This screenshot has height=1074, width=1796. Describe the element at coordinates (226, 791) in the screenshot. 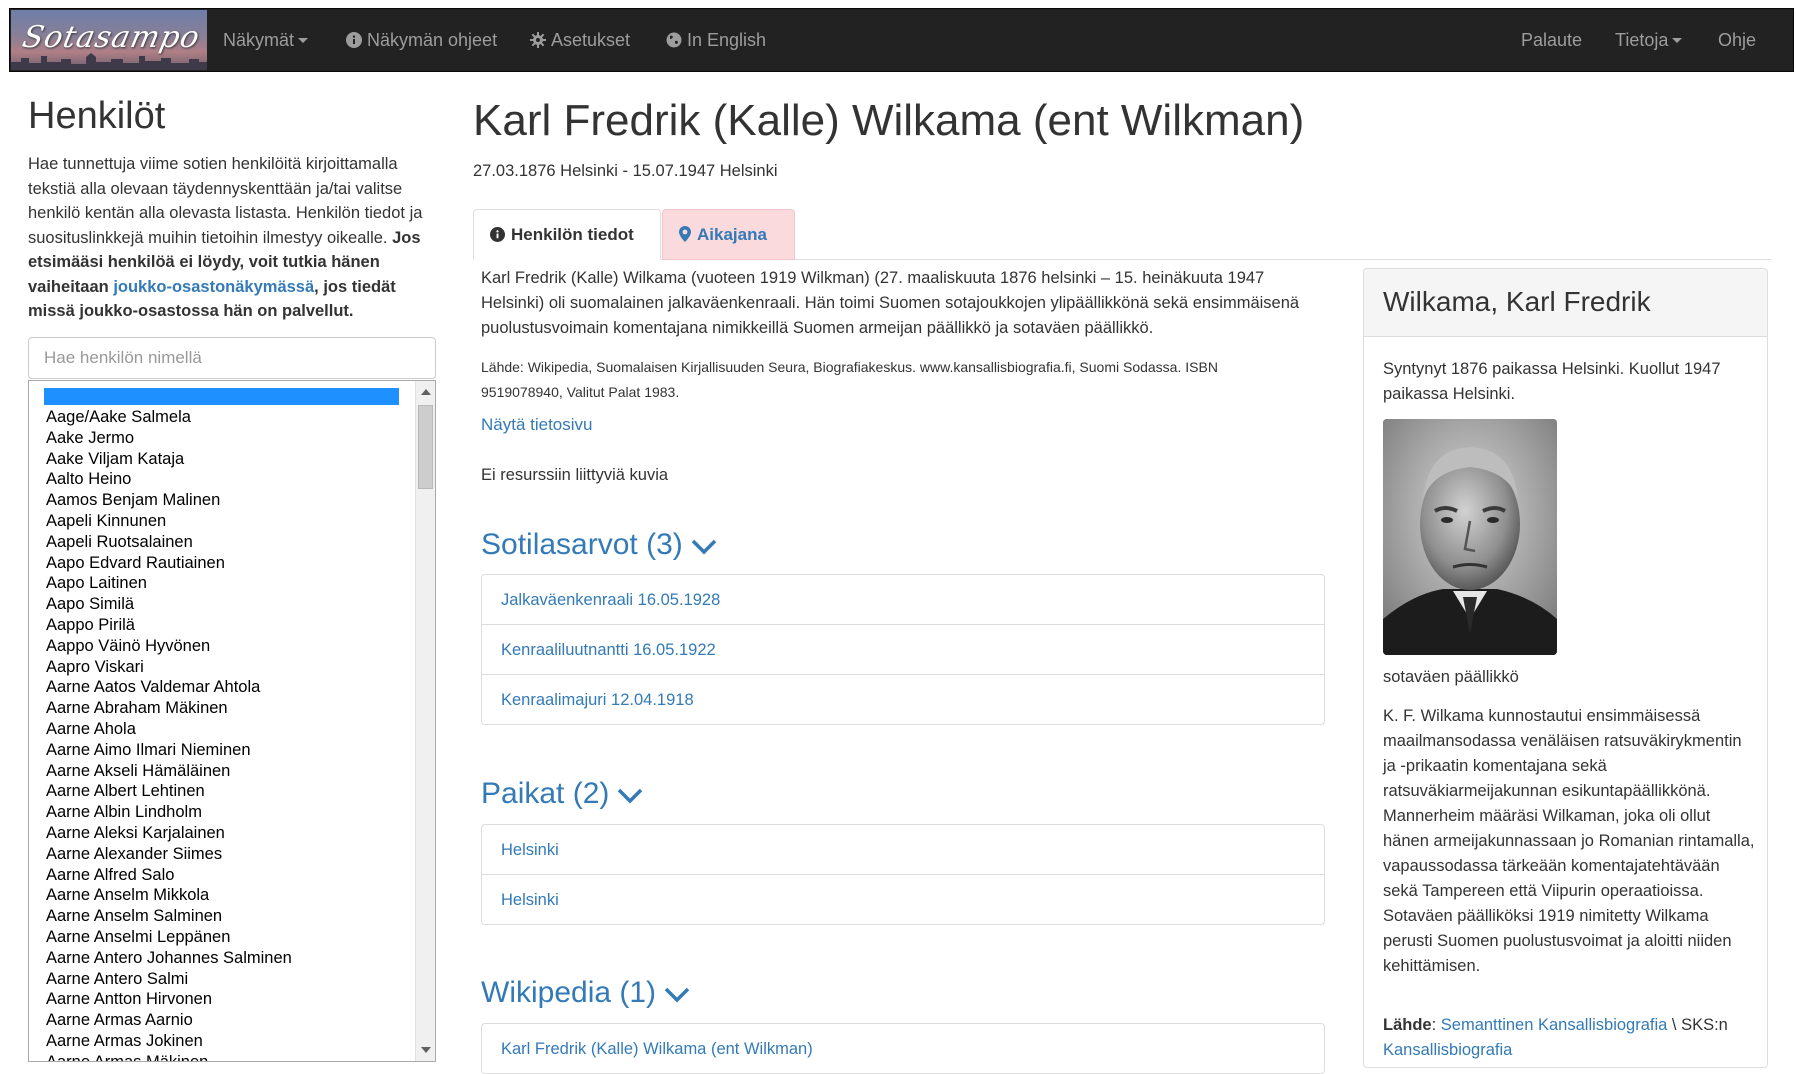

I see `person-list-item: Aarne Albert Lehtinen` at that location.